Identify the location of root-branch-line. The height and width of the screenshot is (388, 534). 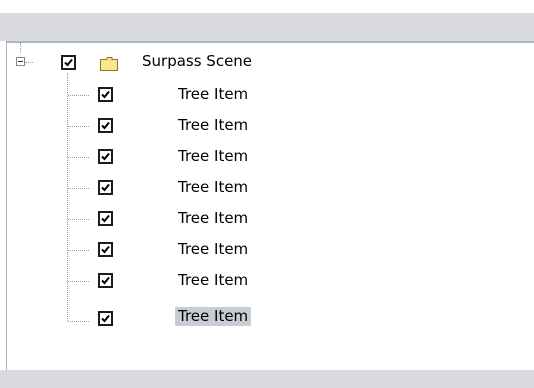
(29, 62).